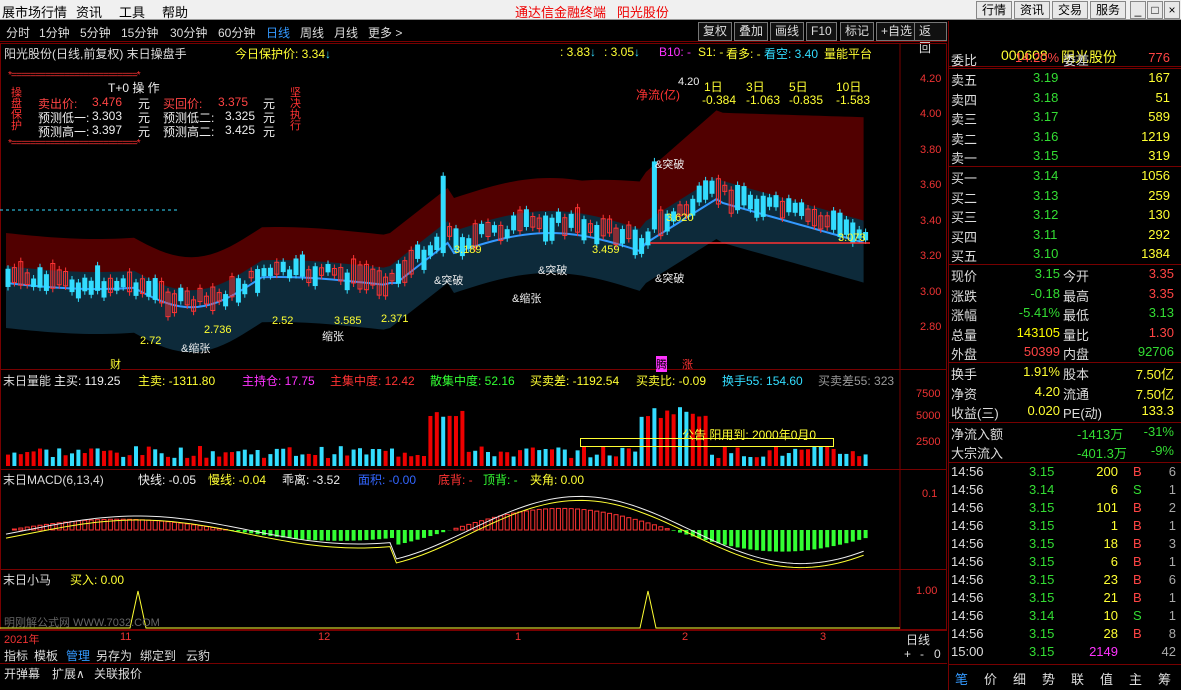  What do you see at coordinates (78, 655) in the screenshot?
I see `tab-manage: 管理` at bounding box center [78, 655].